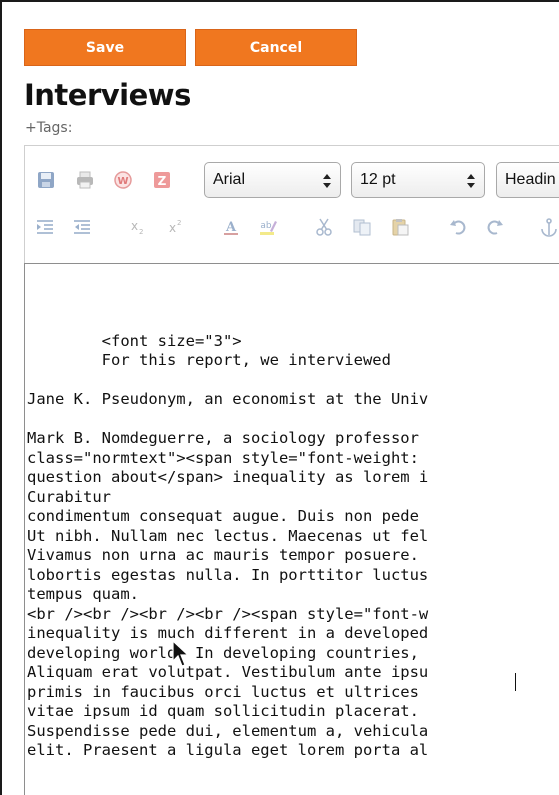 The image size is (559, 795). I want to click on editor-line: <font size="3">, so click(134, 340).